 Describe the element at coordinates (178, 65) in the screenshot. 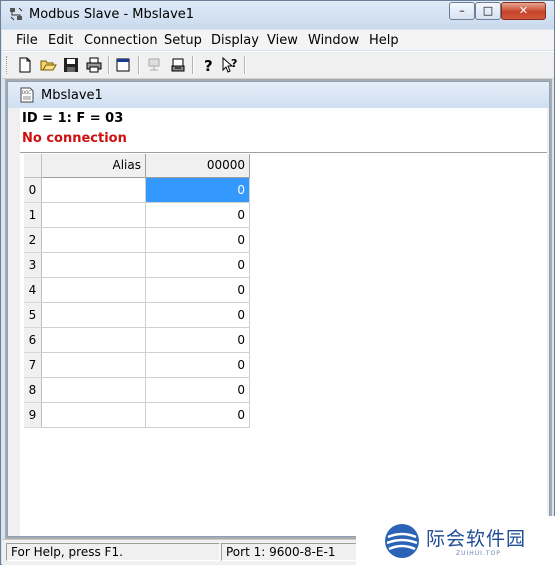

I see `disconnect-icon` at that location.